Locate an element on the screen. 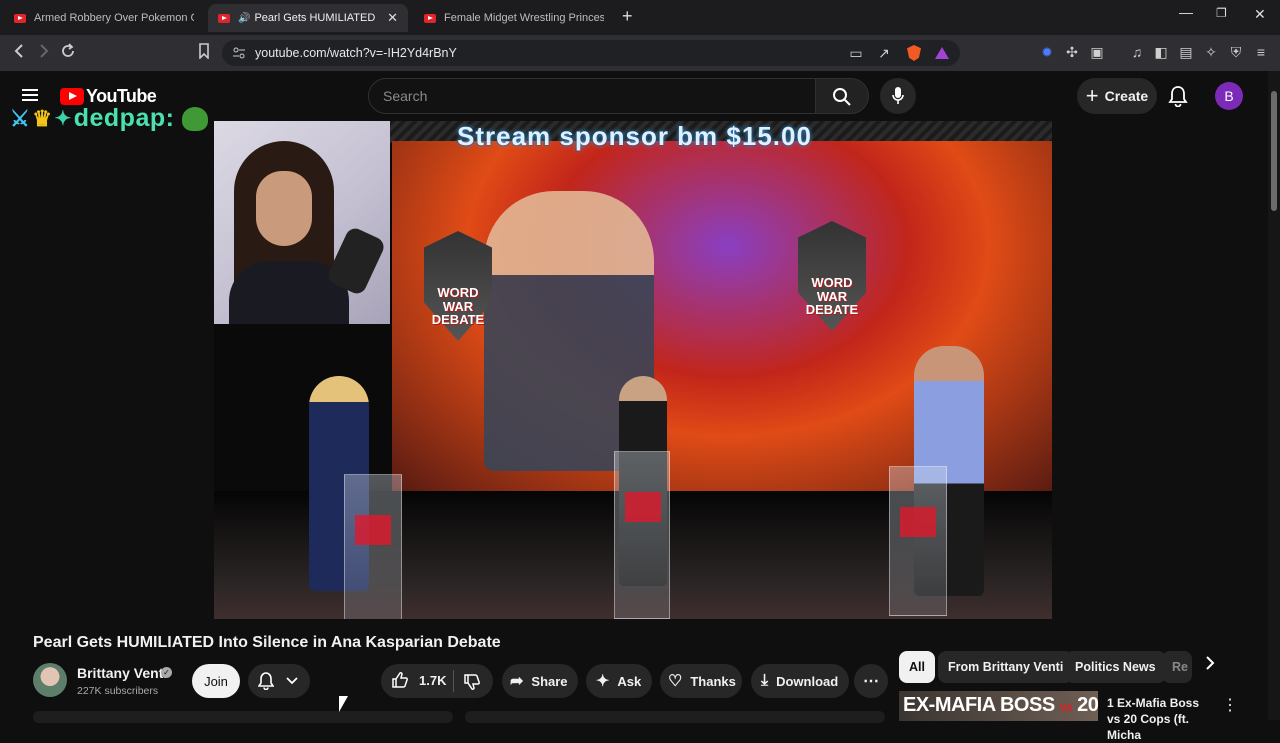  channel-name: Brittany Venti is located at coordinates (122, 673).